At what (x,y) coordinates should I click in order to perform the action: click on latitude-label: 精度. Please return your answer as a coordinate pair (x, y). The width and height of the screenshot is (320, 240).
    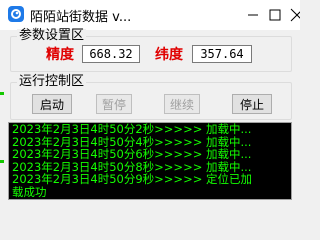
    Looking at the image, I should click on (60, 55).